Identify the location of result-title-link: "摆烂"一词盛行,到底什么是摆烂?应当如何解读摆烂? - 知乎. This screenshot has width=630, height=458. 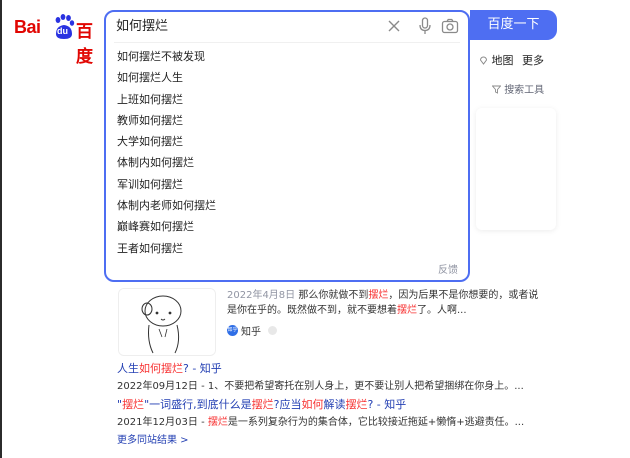
(261, 404).